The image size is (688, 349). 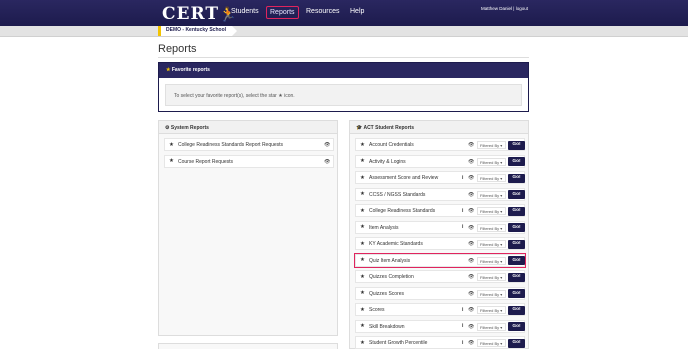 What do you see at coordinates (386, 294) in the screenshot?
I see `report-label: Quizzes Scores` at bounding box center [386, 294].